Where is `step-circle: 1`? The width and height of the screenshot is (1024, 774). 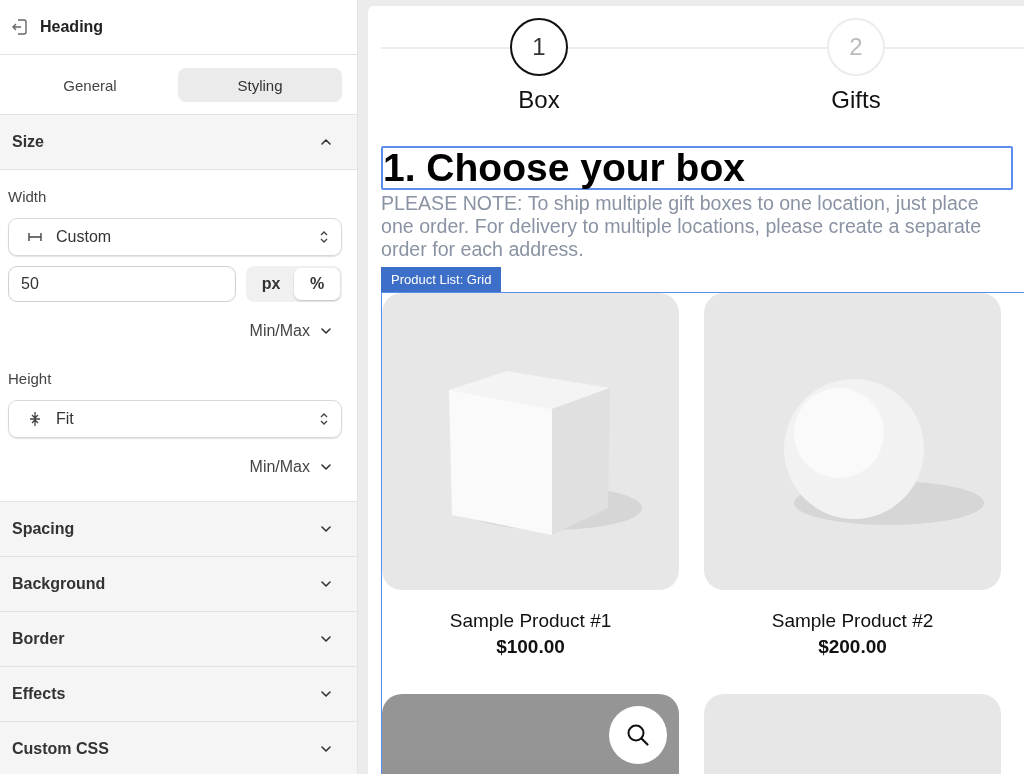
step-circle: 1 is located at coordinates (539, 47).